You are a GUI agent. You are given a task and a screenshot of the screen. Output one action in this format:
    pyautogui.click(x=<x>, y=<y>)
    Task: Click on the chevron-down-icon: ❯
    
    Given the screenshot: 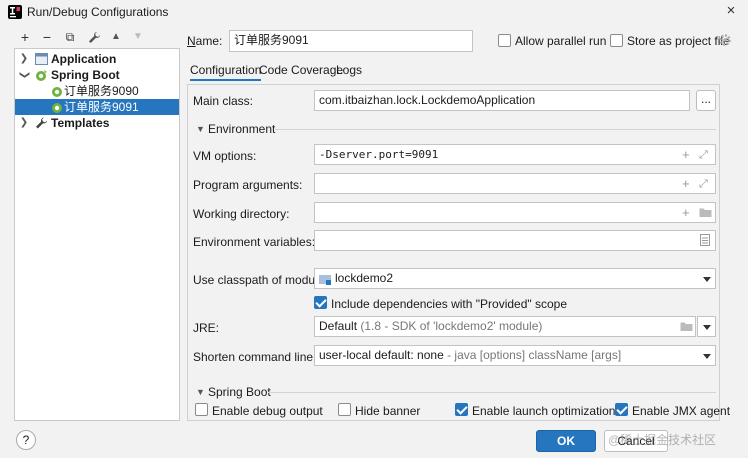 What is the action you would take?
    pyautogui.click(x=24, y=75)
    